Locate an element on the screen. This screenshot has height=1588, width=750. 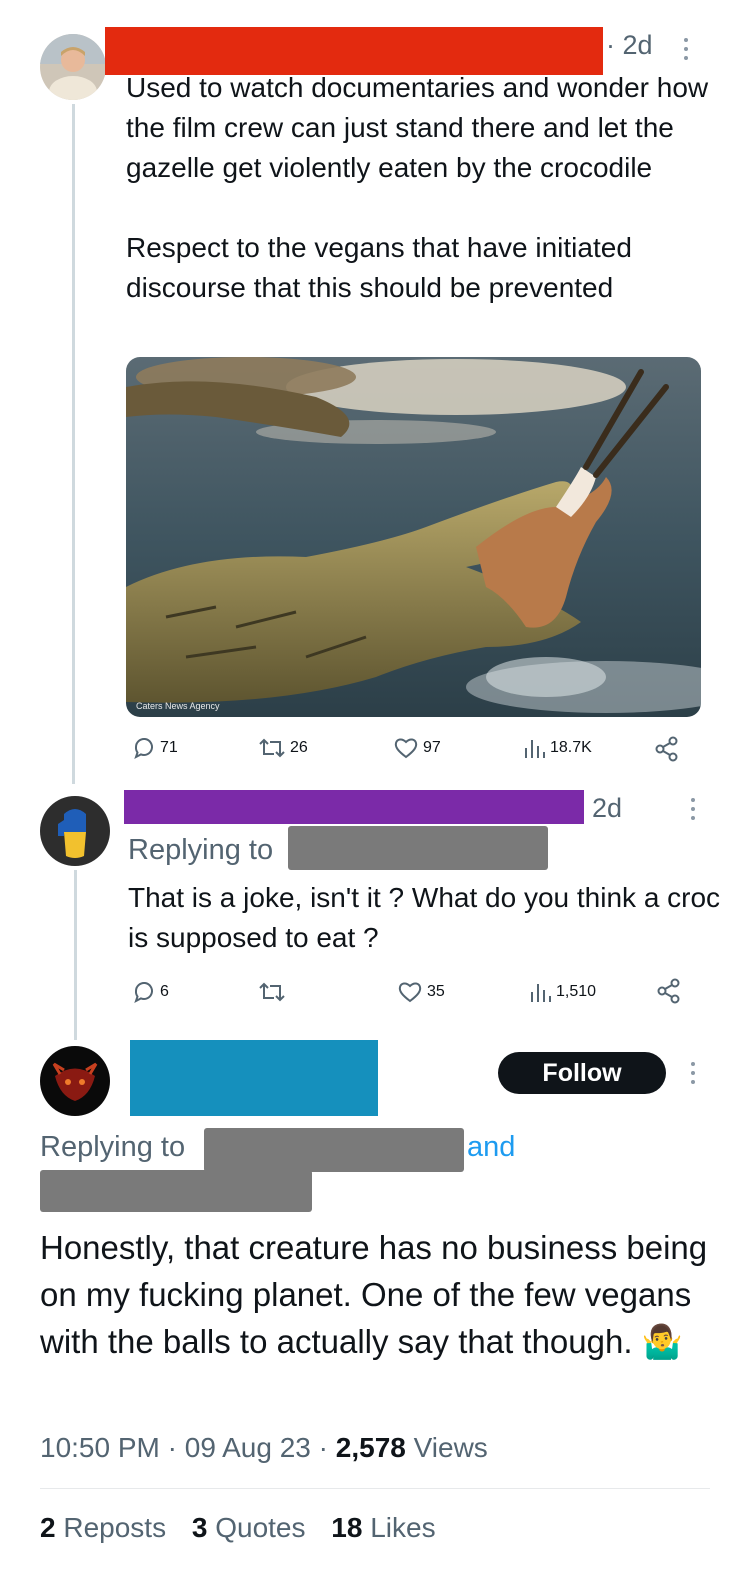
views-label: Views is located at coordinates (450, 1447).